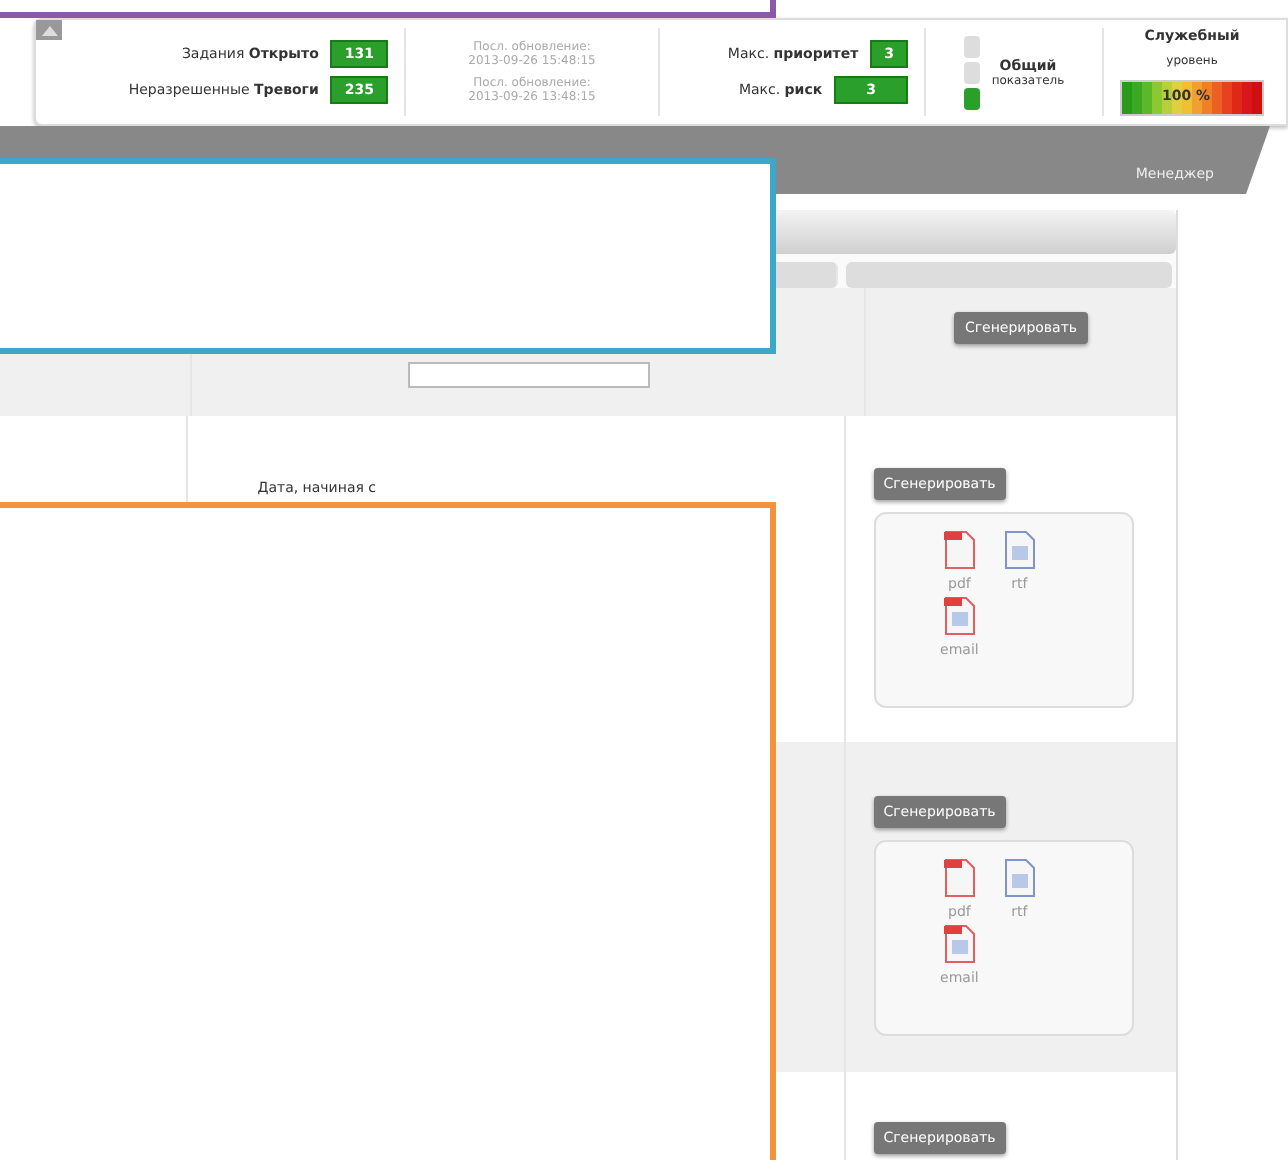 This screenshot has height=1160, width=1288. What do you see at coordinates (529, 375) in the screenshot?
I see `input-field` at bounding box center [529, 375].